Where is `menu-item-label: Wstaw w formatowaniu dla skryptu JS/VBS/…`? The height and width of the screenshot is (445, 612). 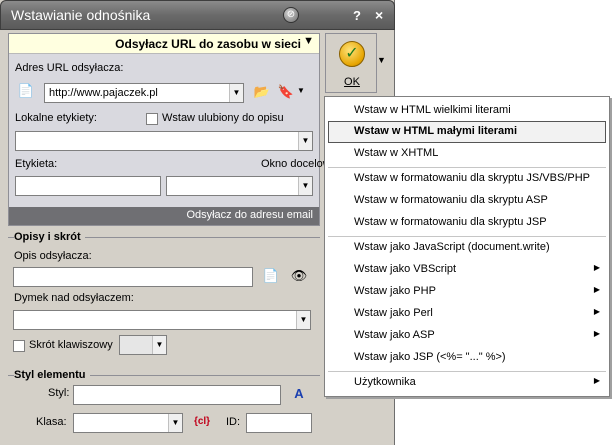 menu-item-label: Wstaw w formatowaniu dla skryptu JS/VBS/… is located at coordinates (472, 178).